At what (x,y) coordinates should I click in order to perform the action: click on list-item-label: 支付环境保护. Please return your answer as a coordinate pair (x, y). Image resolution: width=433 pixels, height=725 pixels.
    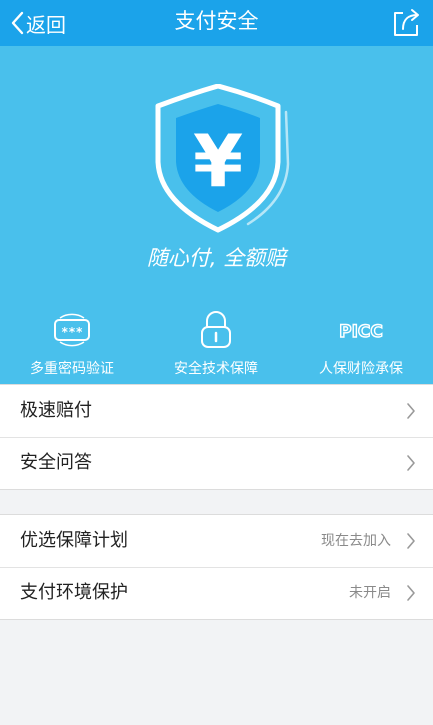
    Looking at the image, I should click on (74, 592).